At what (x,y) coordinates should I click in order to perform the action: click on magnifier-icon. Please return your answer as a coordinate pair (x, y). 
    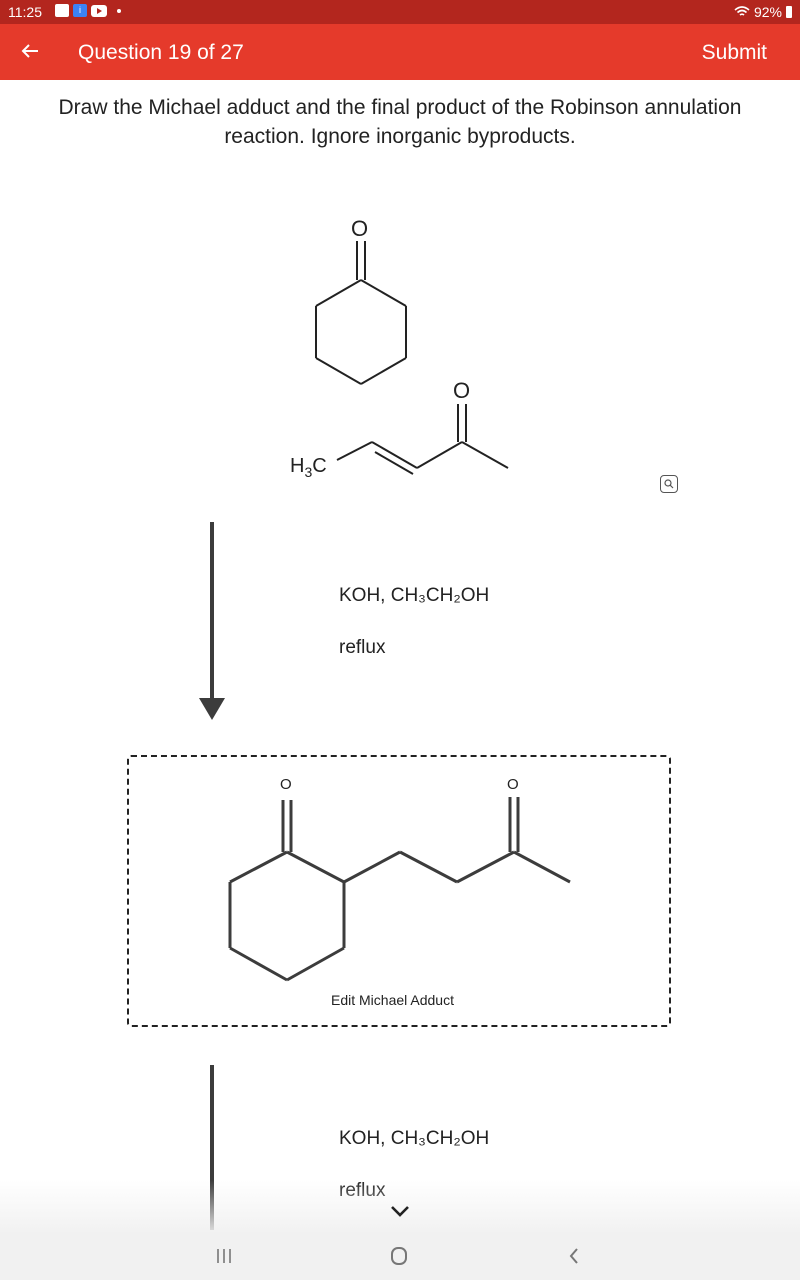
    Looking at the image, I should click on (669, 484).